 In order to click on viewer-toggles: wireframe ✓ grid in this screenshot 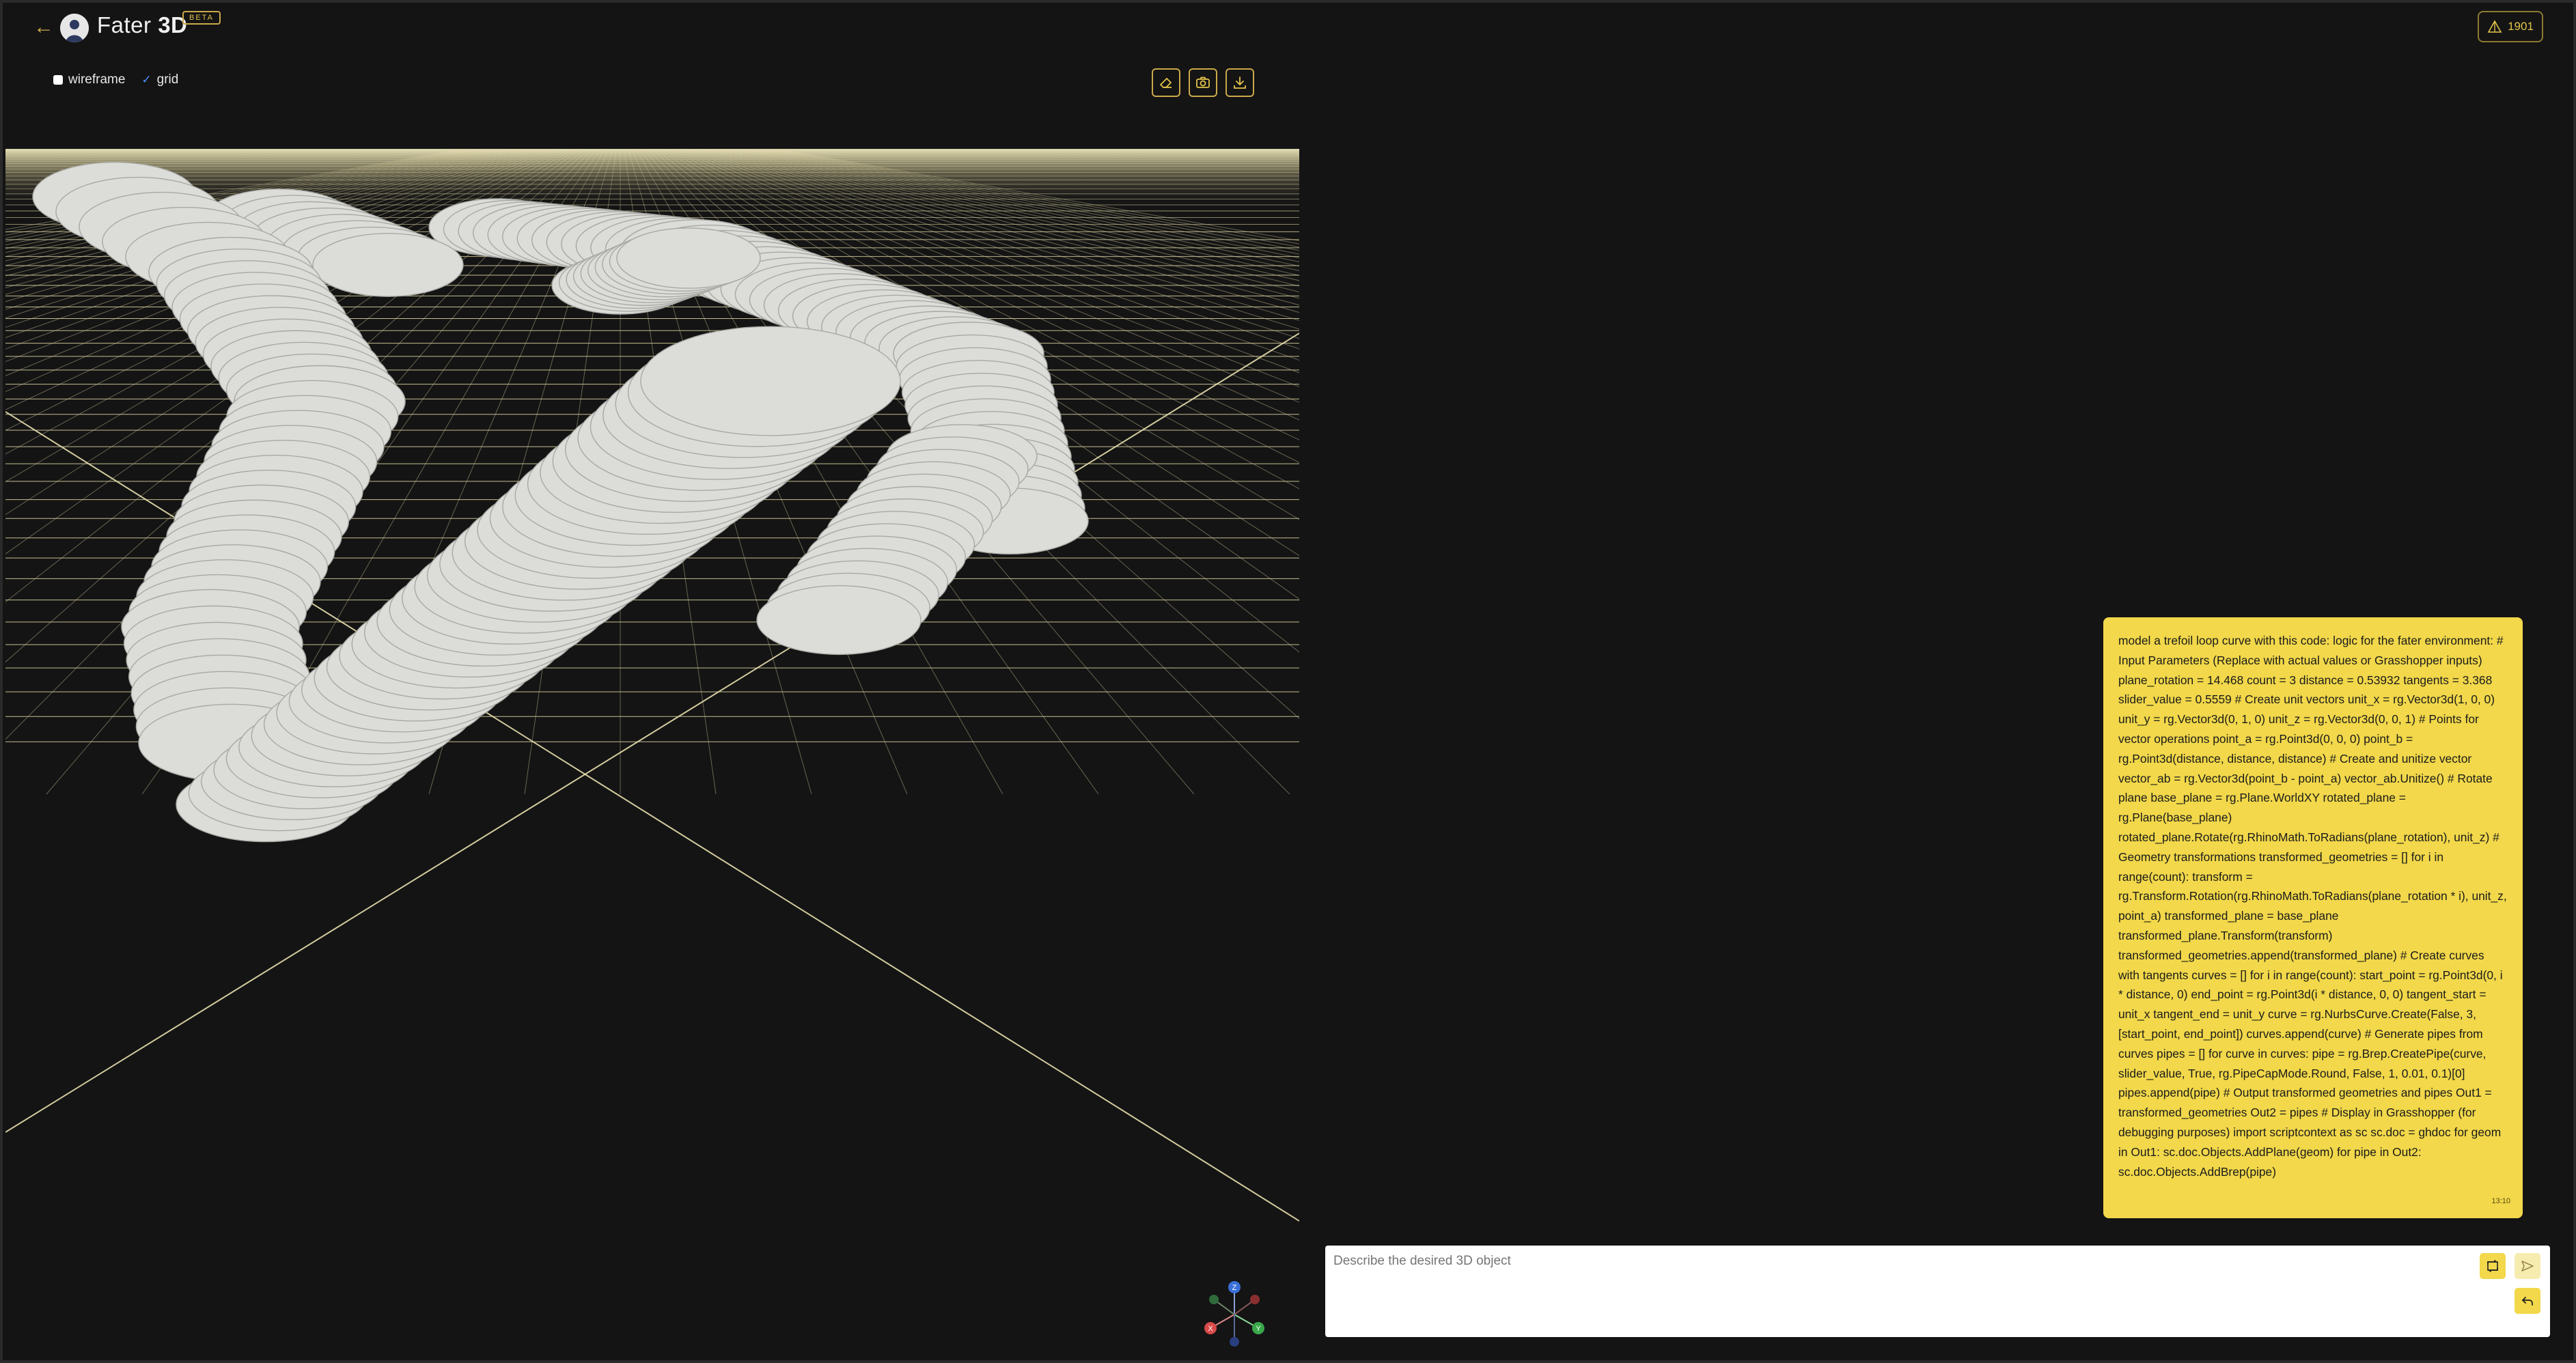, I will do `click(115, 79)`.